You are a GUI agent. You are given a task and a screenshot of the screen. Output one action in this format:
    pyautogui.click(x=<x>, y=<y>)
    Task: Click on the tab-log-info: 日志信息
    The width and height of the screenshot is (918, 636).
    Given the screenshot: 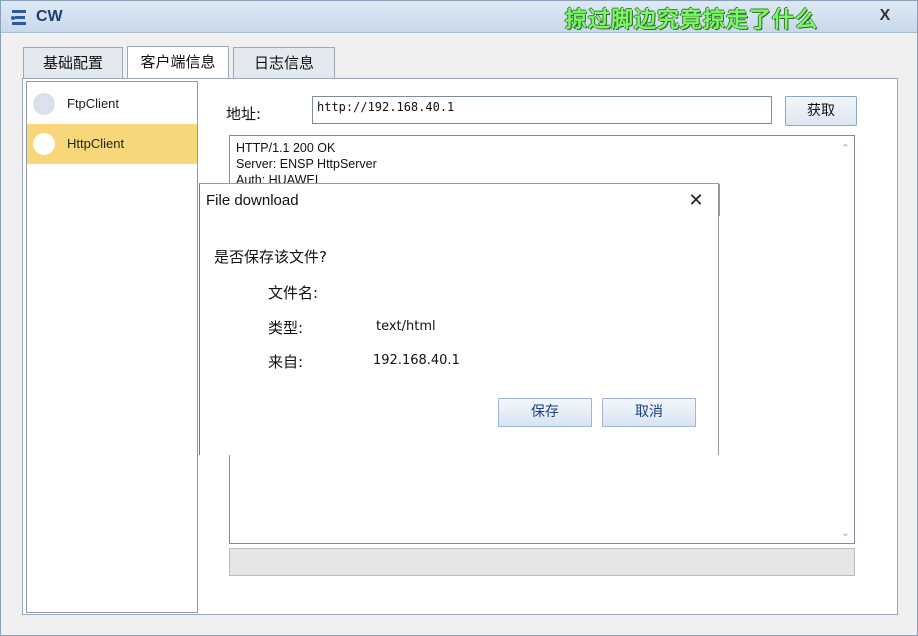 What is the action you would take?
    pyautogui.click(x=284, y=63)
    